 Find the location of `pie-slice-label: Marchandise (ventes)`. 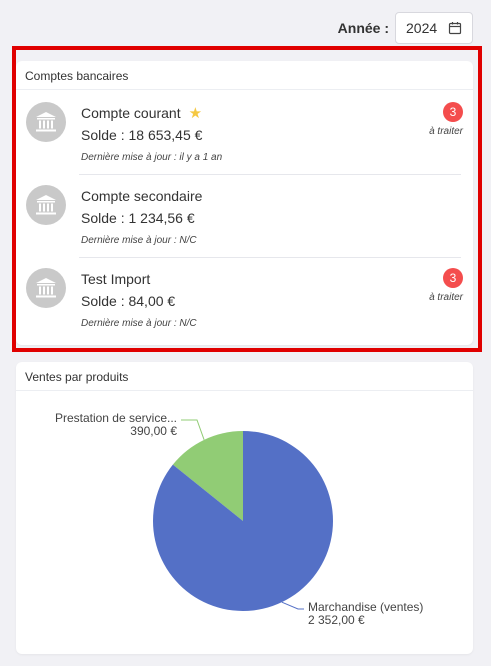

pie-slice-label: Marchandise (ventes) is located at coordinates (365, 607).